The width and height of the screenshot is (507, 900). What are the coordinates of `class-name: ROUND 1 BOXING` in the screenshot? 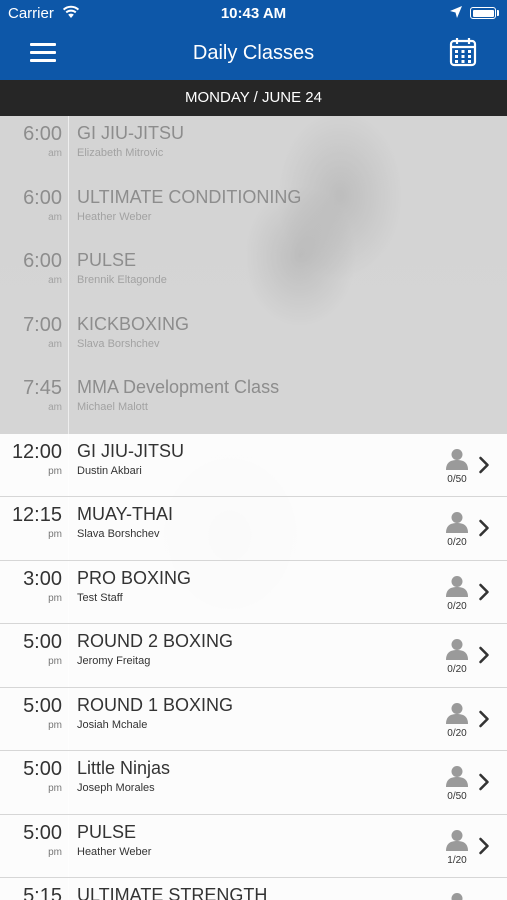 It's located at (155, 704).